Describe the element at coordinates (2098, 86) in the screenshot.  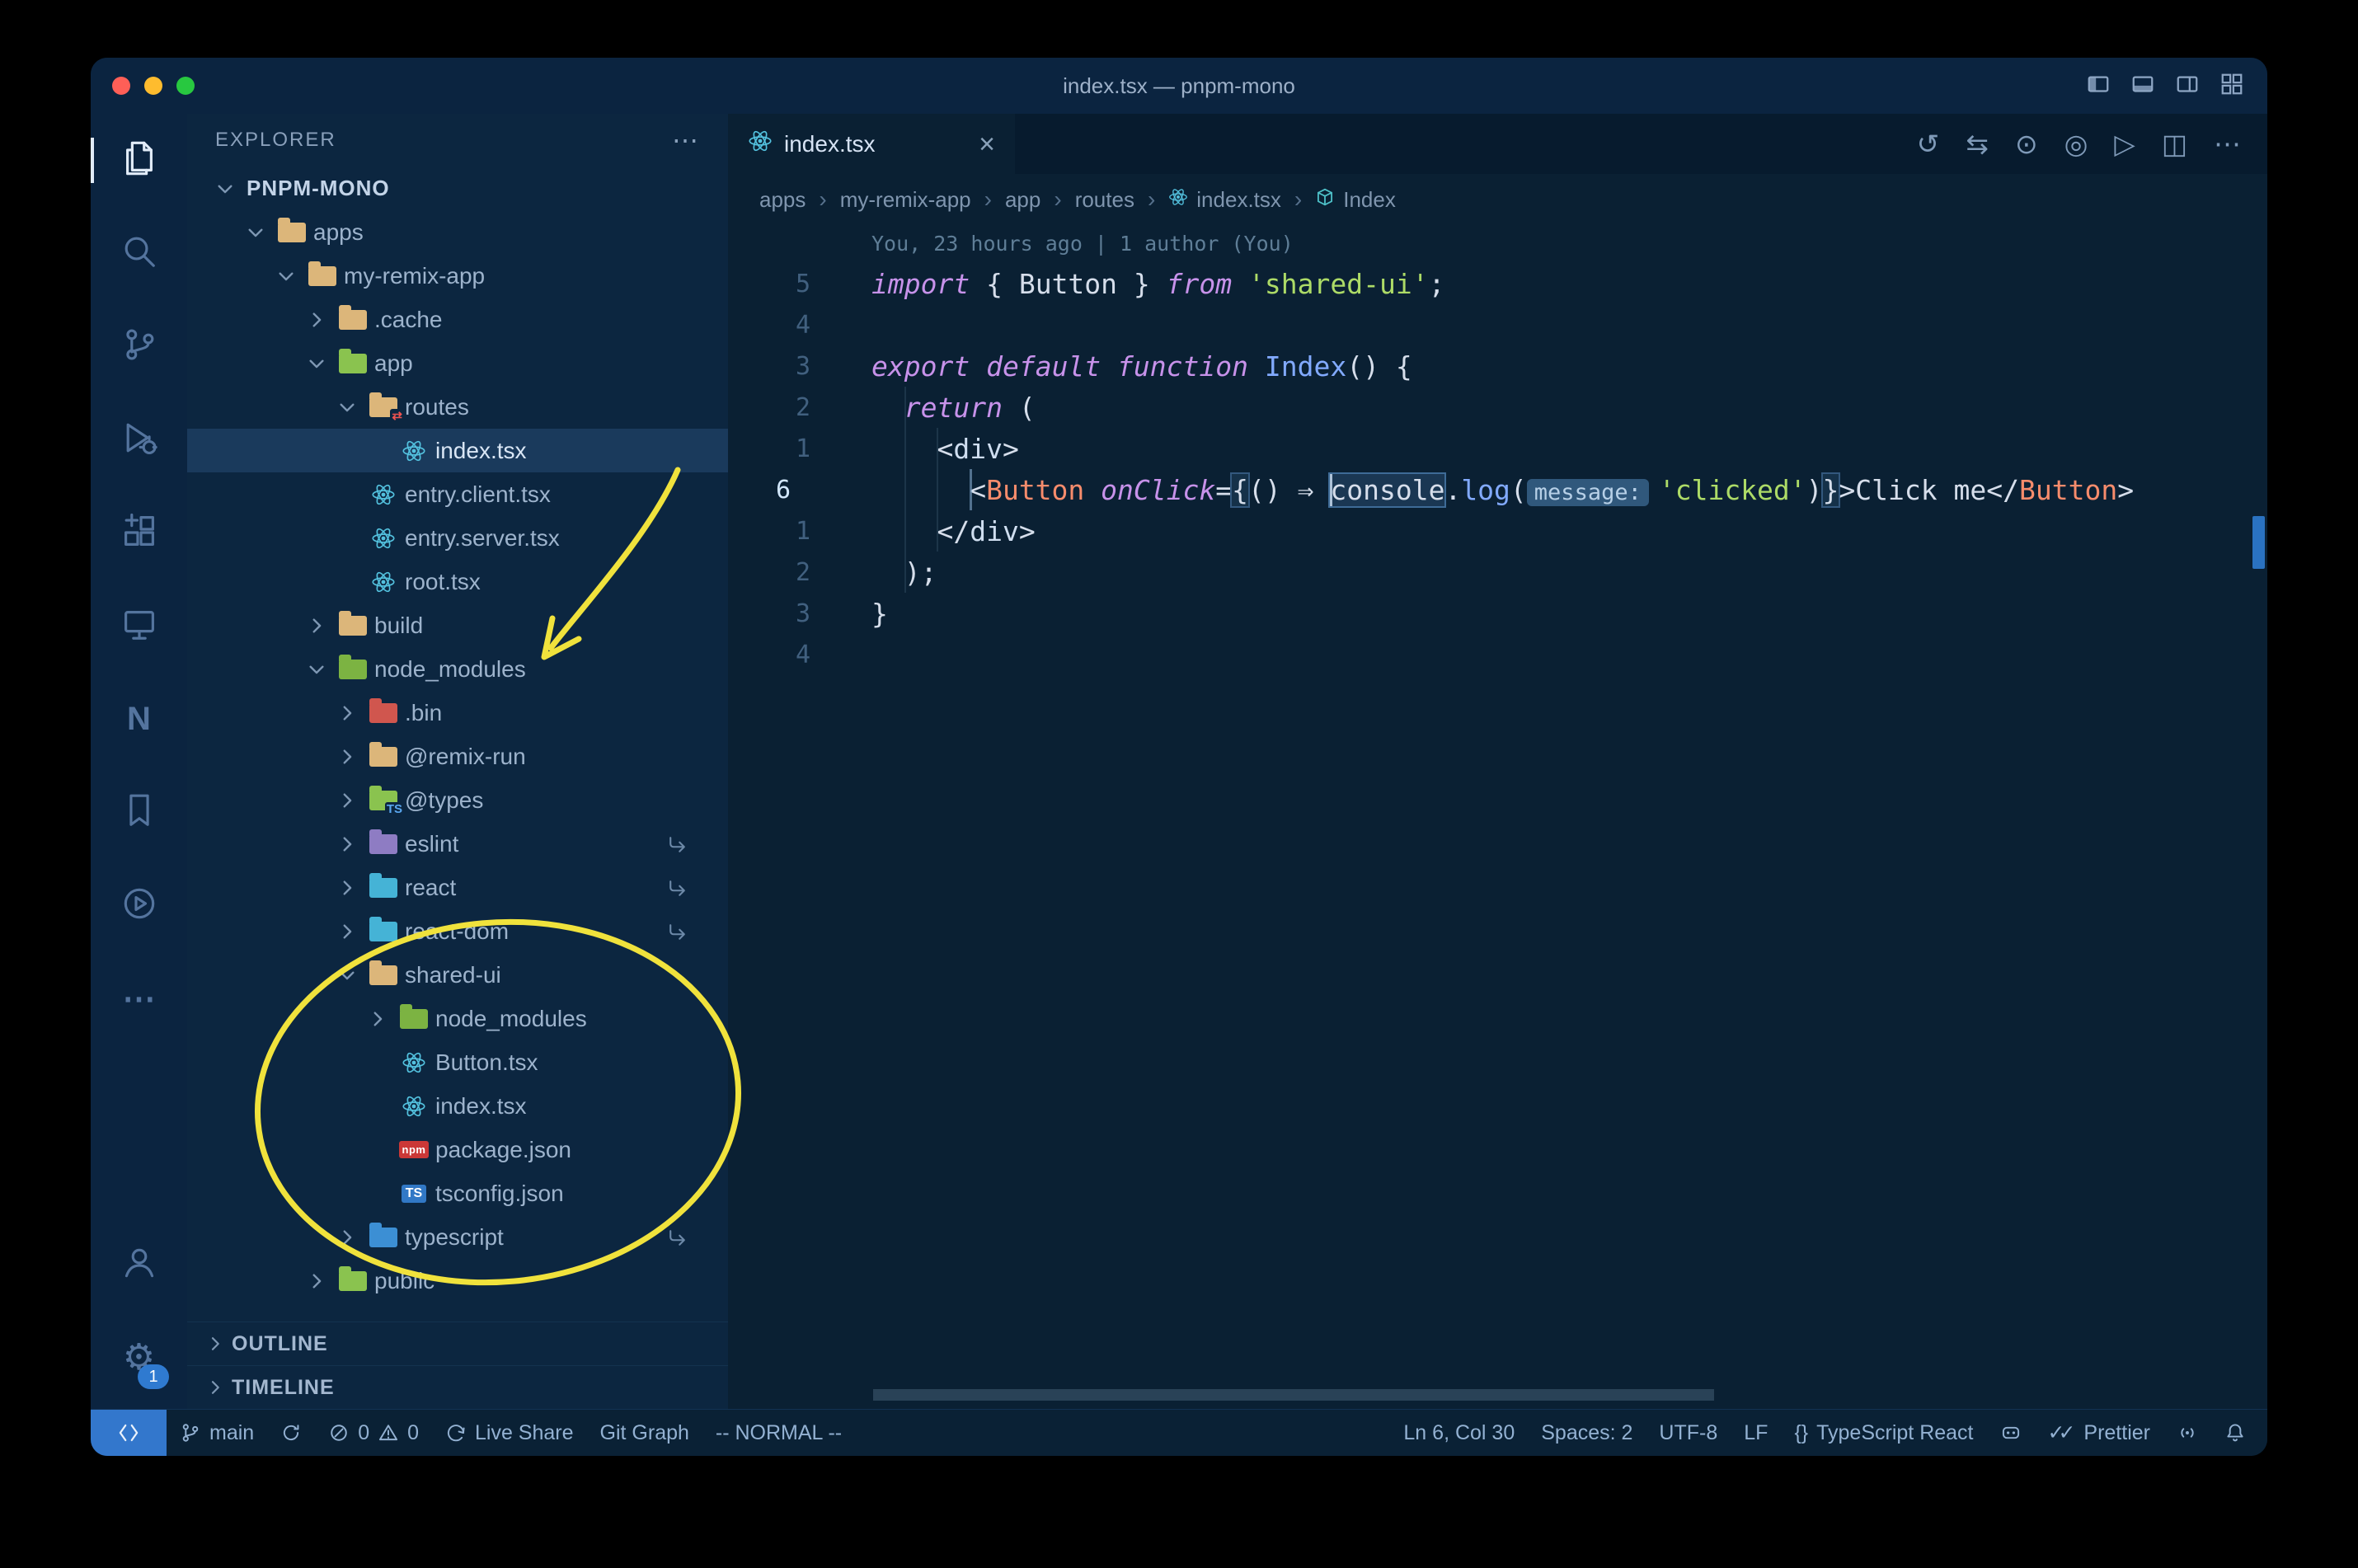
I see `toggle-primary-sidebar-icon` at that location.